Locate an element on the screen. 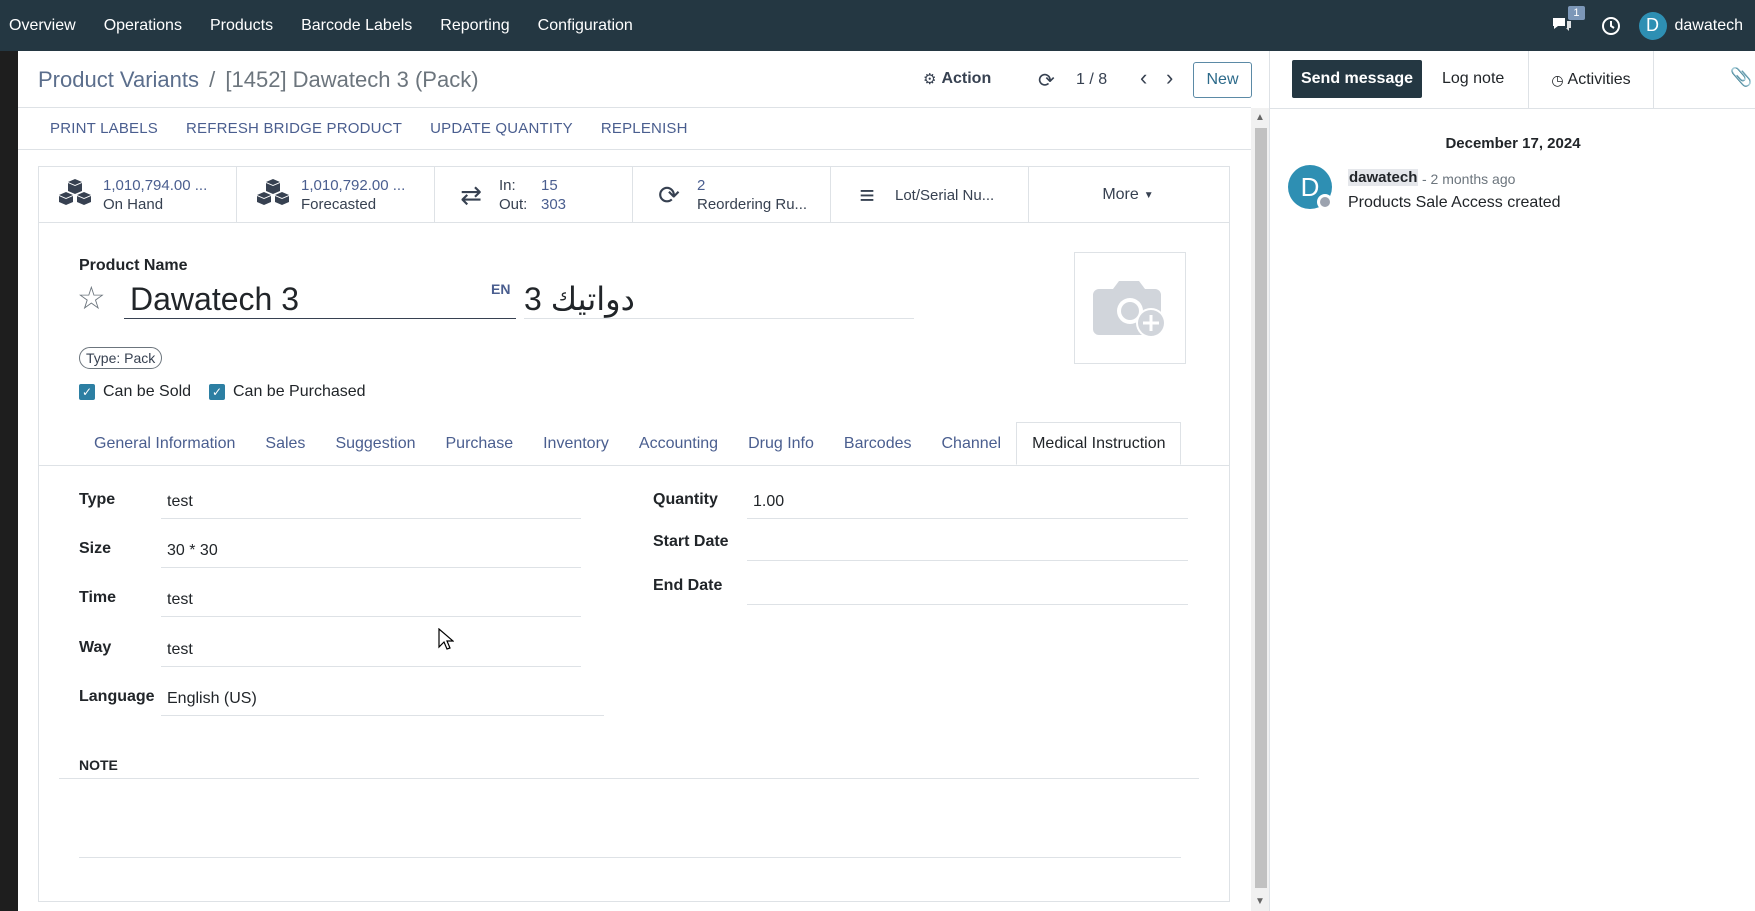 Image resolution: width=1755 pixels, height=911 pixels. caret-down-icon: ▼ is located at coordinates (1148, 195).